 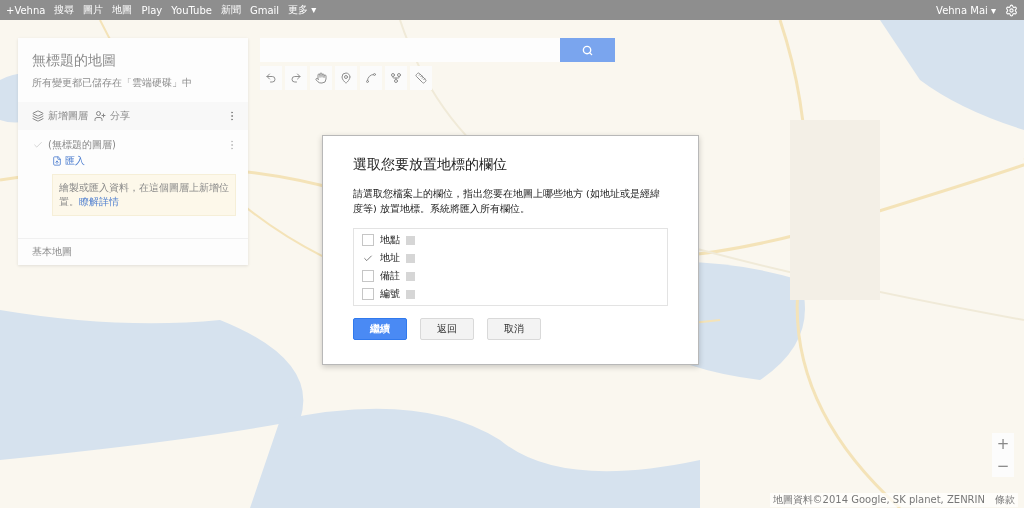 I want to click on import-link: 匯入, so click(x=133, y=163).